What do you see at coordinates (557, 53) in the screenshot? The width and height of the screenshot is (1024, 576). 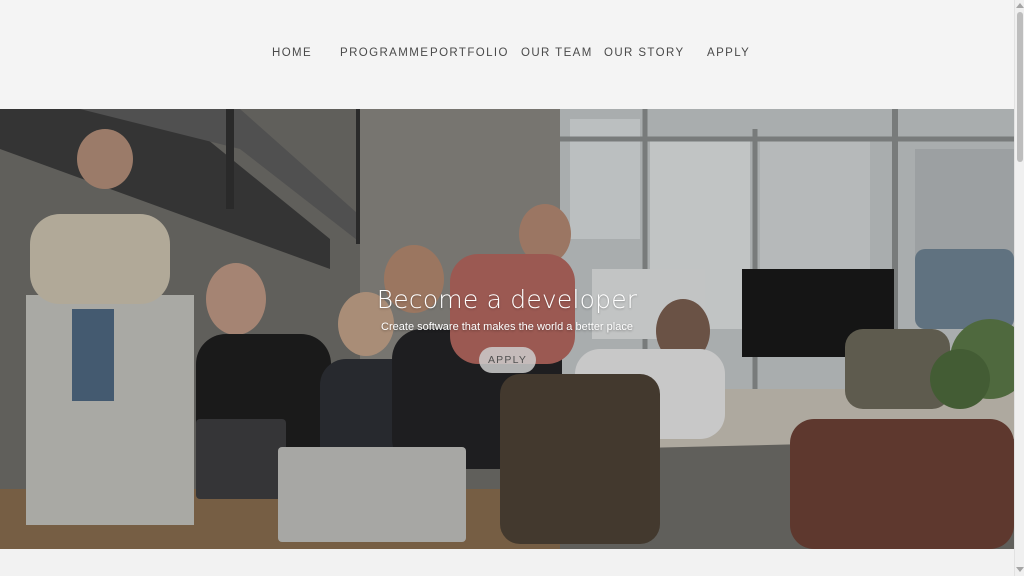 I see `nav-link-our-team: OUR TEAM` at bounding box center [557, 53].